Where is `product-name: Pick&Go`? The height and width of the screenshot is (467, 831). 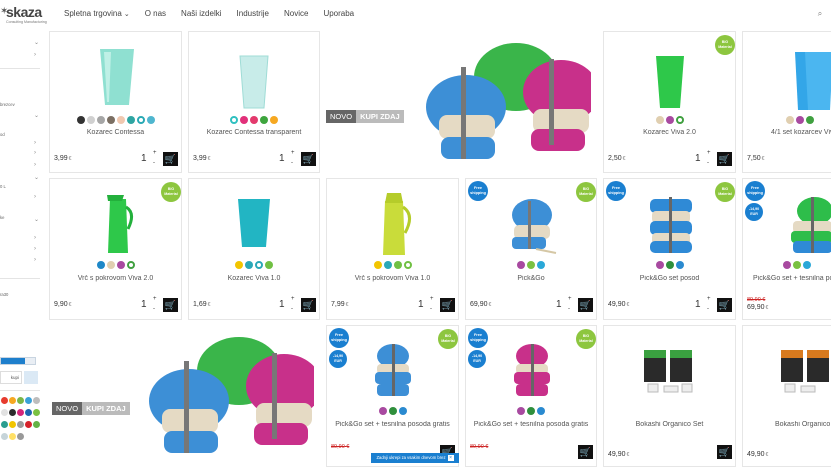 product-name: Pick&Go is located at coordinates (531, 278).